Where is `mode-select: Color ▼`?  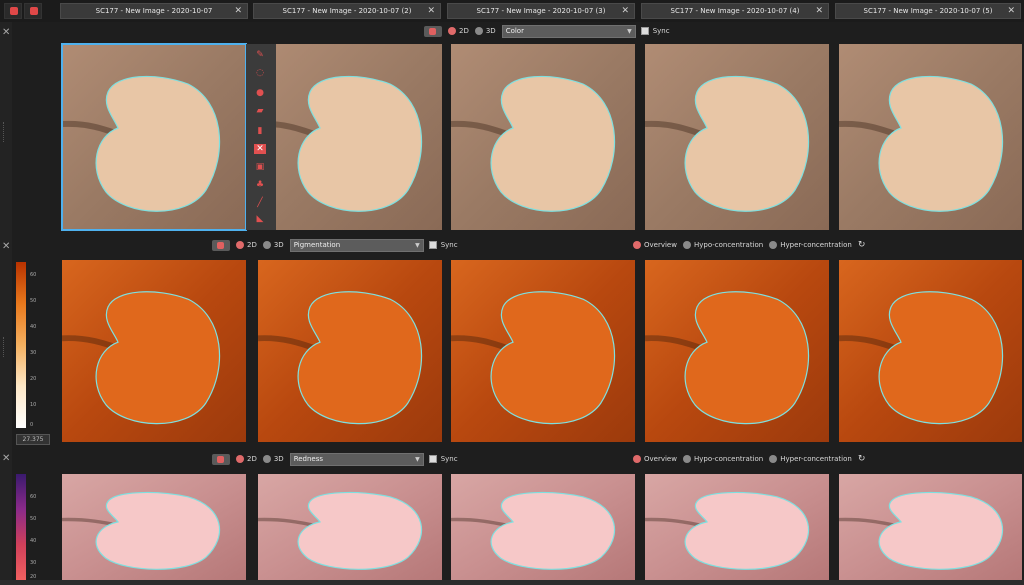 mode-select: Color ▼ is located at coordinates (568, 31).